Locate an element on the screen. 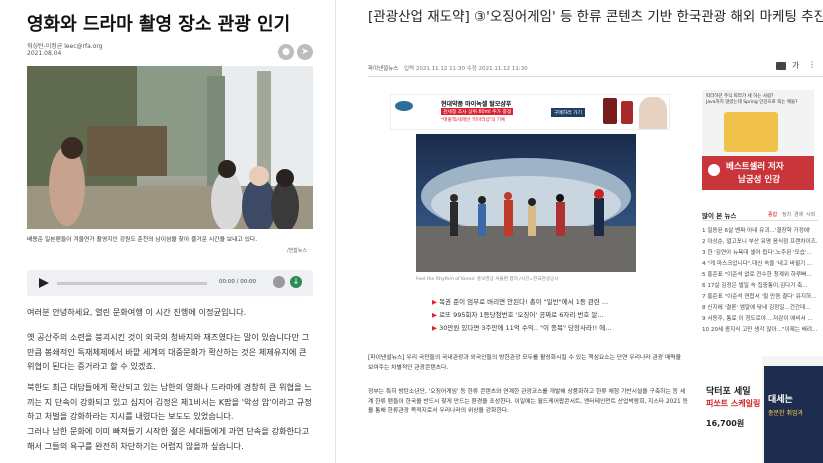  share-icon: ➤ is located at coordinates (305, 52).